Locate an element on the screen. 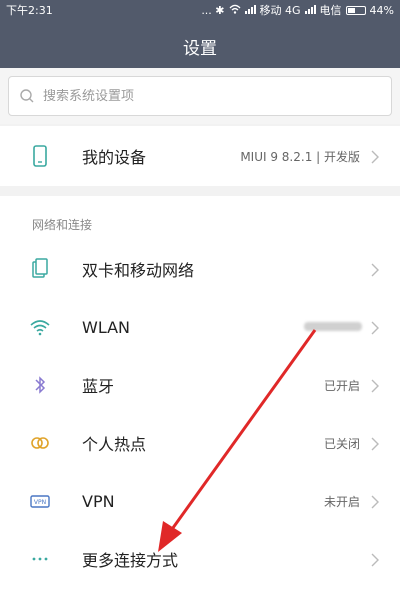  hotspot-status: 已关闭 is located at coordinates (341, 443).